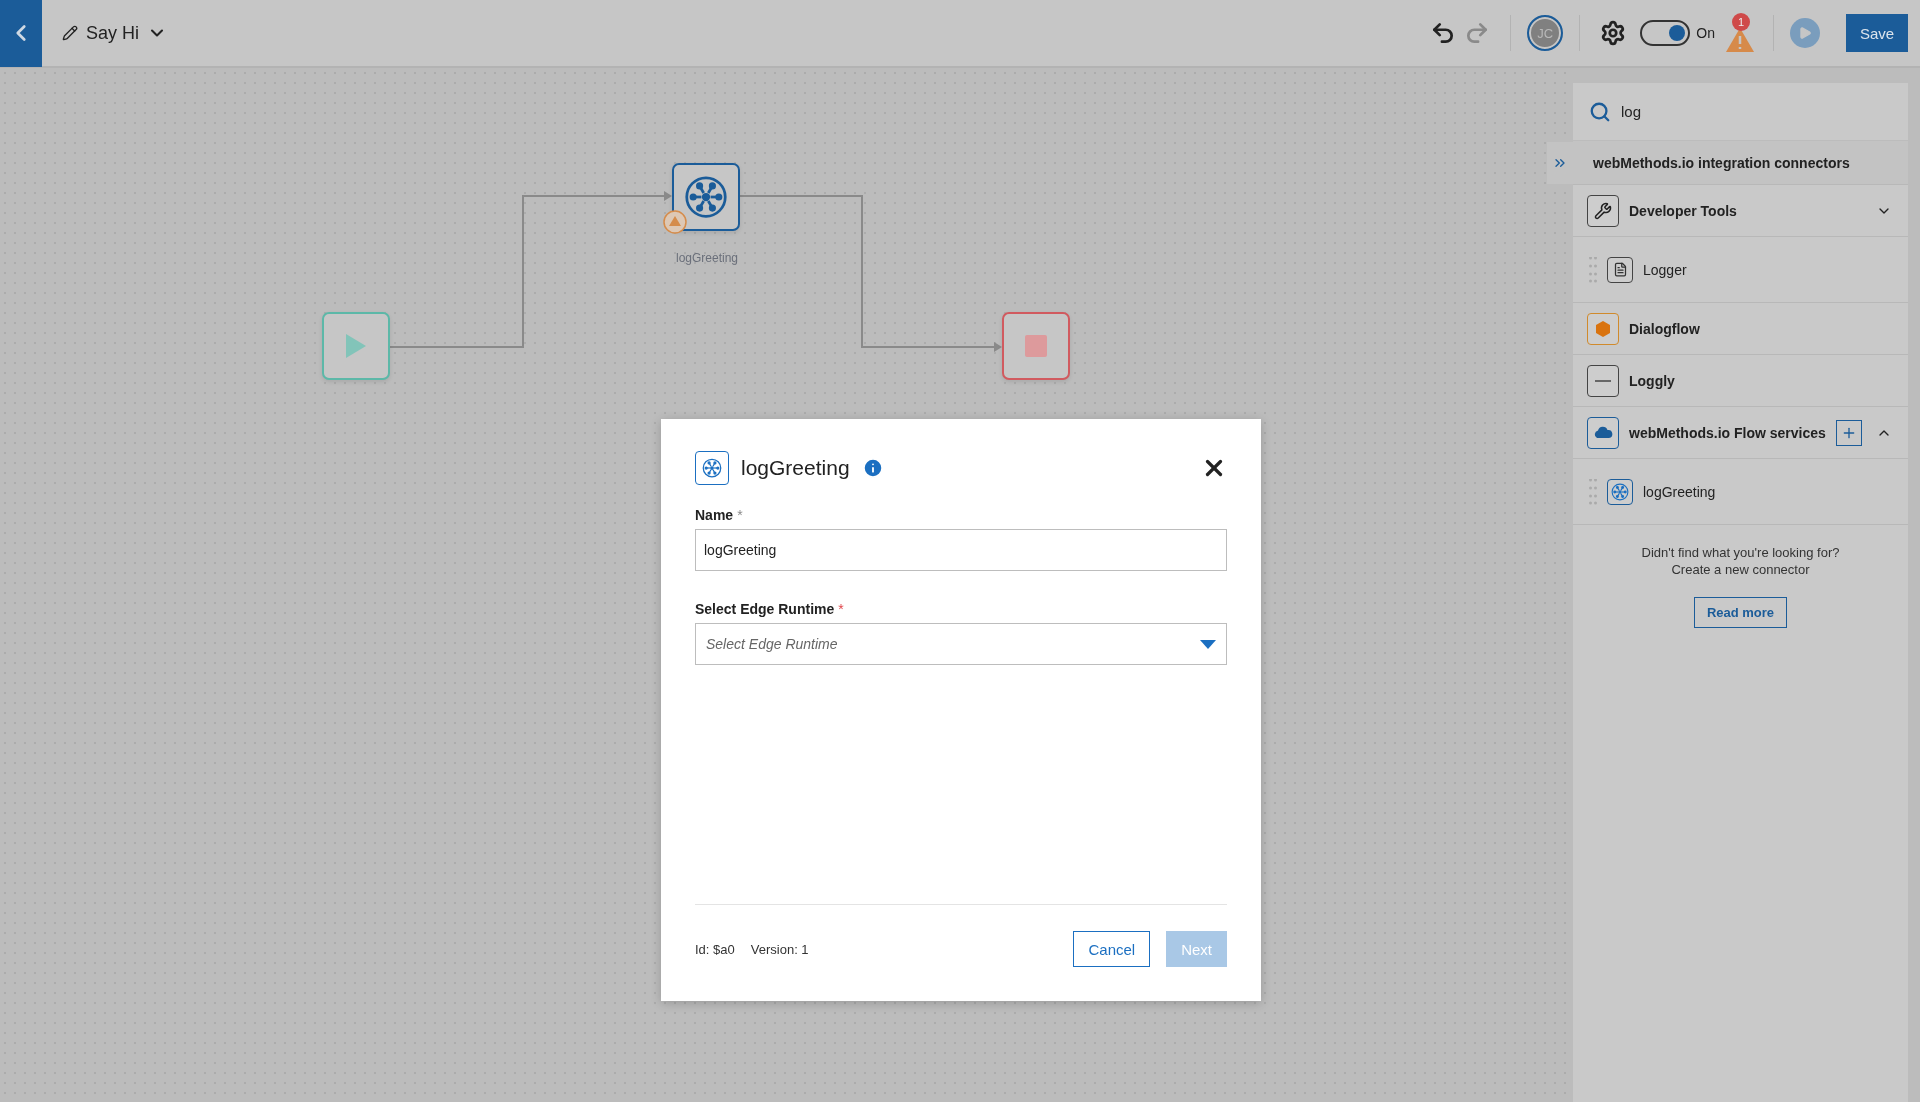  I want to click on add-button, so click(1848, 432).